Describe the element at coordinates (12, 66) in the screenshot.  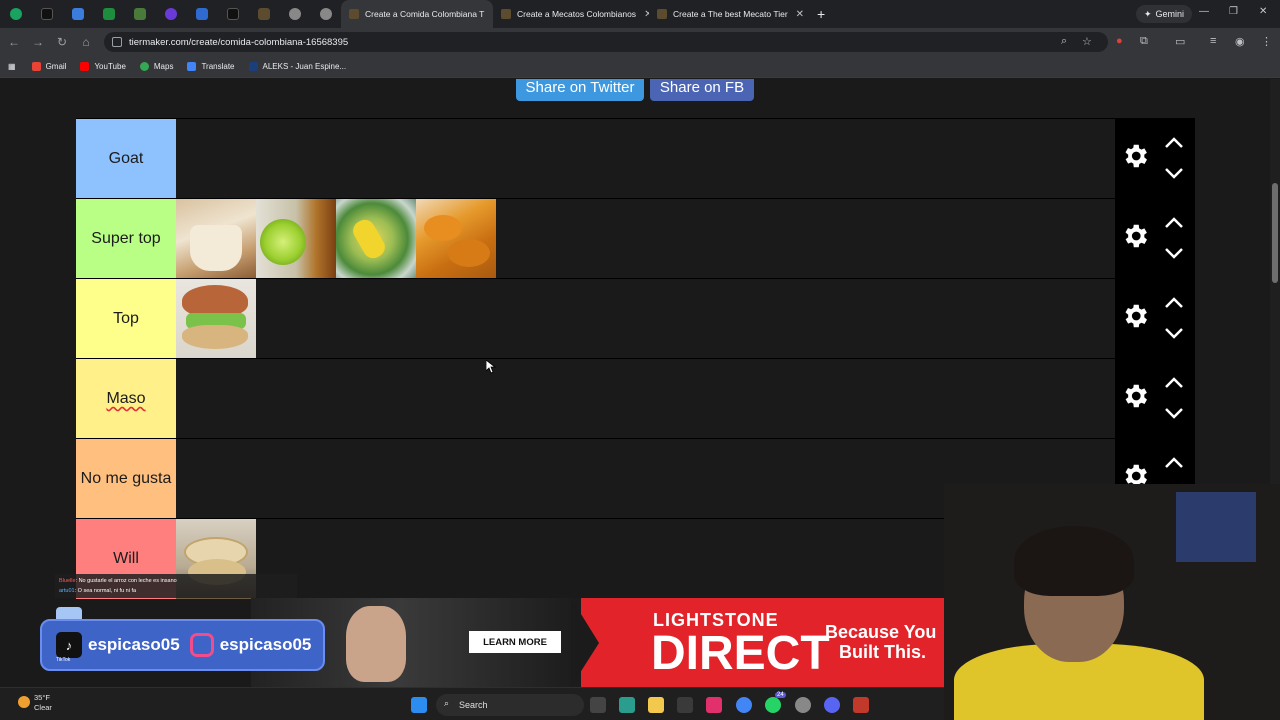
I see `apps-grid-icon: ▦` at that location.